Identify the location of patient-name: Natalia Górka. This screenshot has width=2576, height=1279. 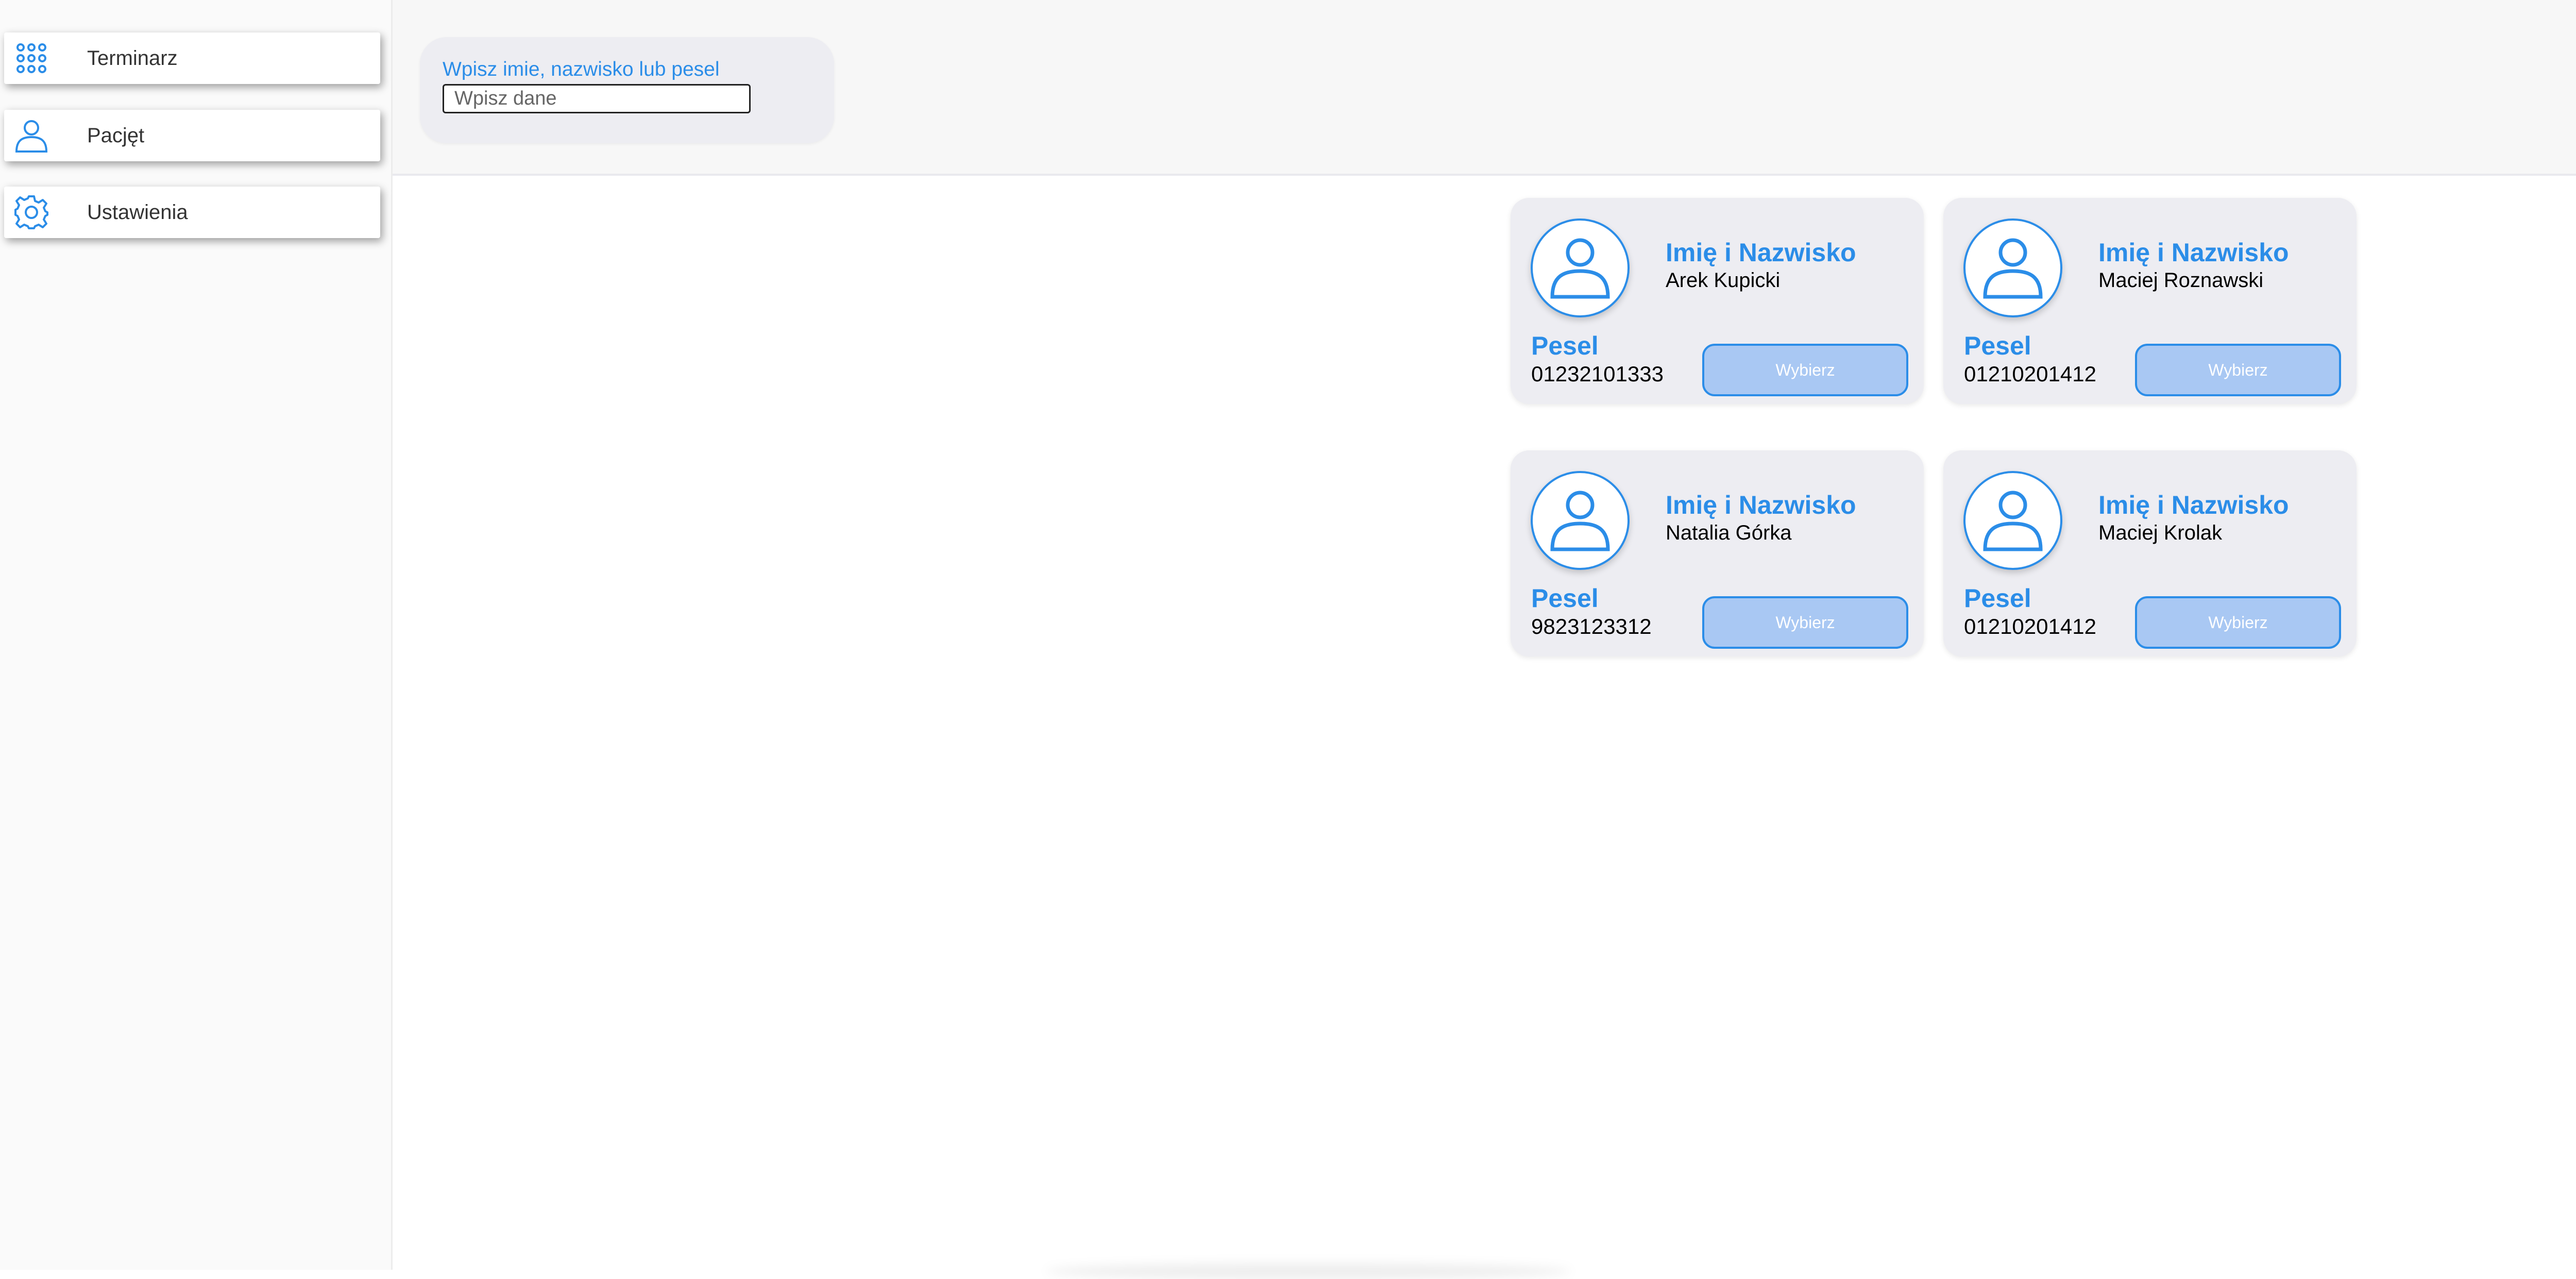
(1729, 532).